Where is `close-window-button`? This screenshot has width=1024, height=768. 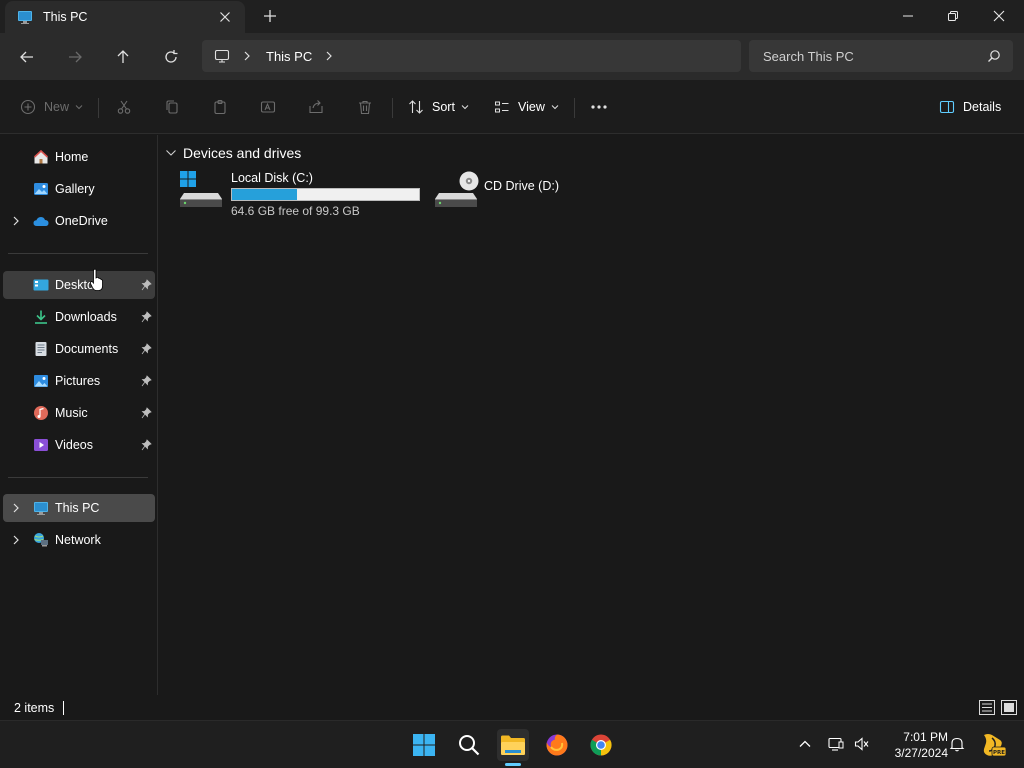 close-window-button is located at coordinates (999, 16).